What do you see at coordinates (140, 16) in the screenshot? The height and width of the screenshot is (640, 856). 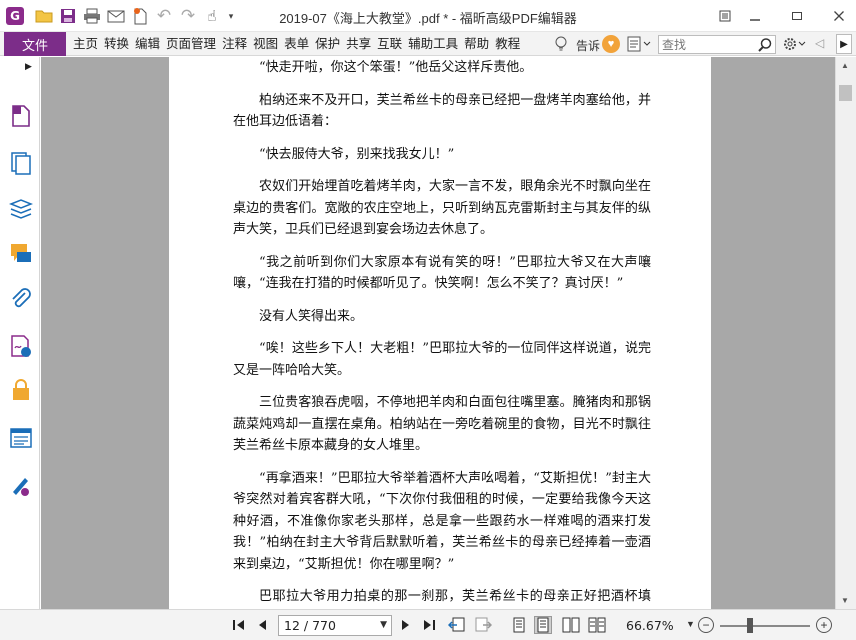 I see `new-icon` at bounding box center [140, 16].